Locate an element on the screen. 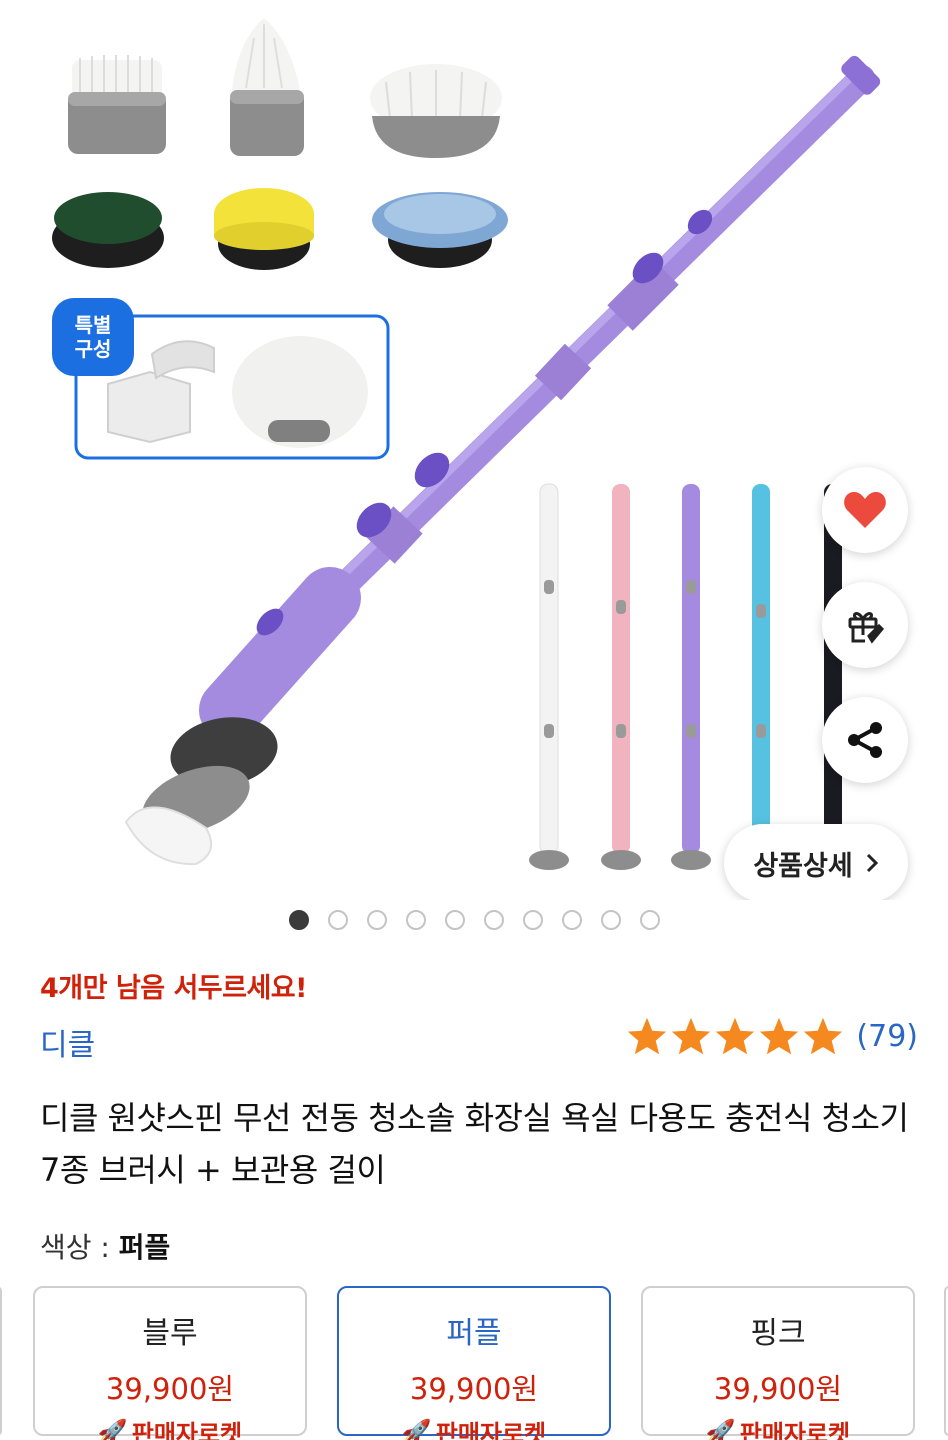  brand-link: 디클 is located at coordinates (67, 1042).